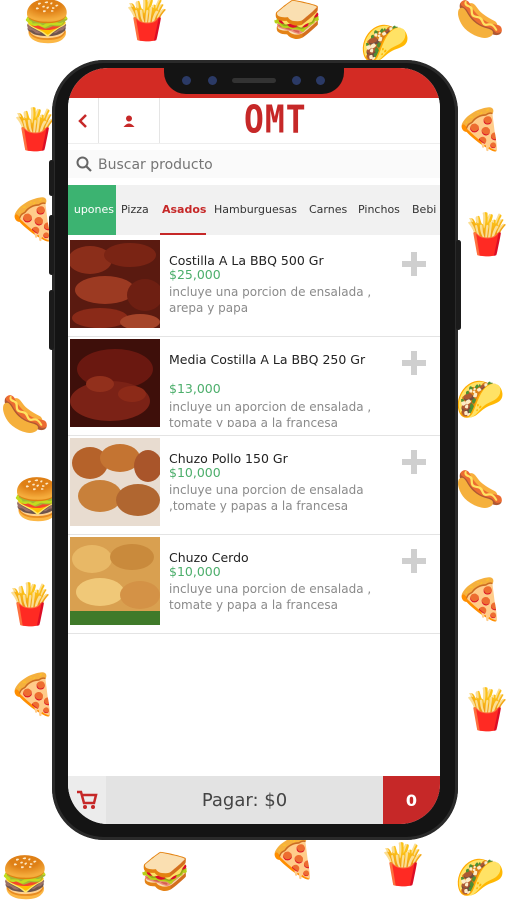 Image resolution: width=507 pixels, height=901 pixels. I want to click on product-name: Media Costilla A La BBQ 250 Gr, so click(267, 359).